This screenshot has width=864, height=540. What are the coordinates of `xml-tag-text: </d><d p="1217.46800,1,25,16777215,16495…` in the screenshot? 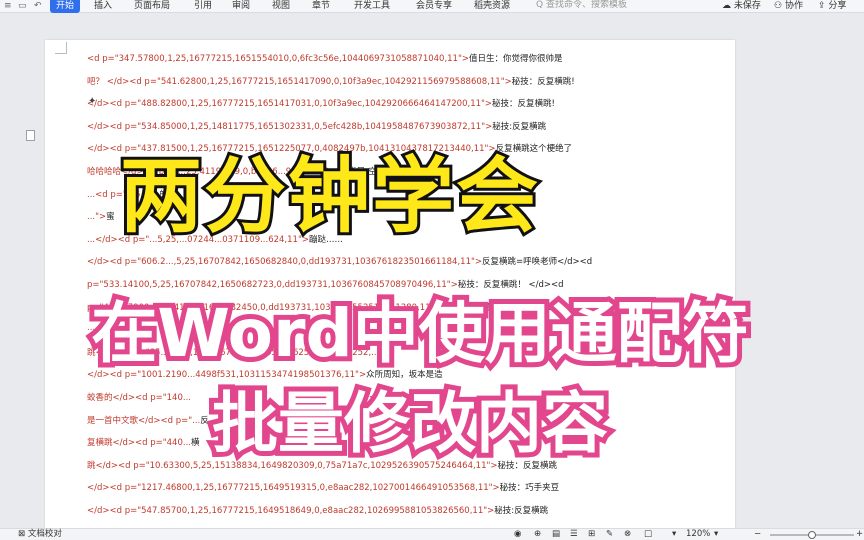 It's located at (293, 488).